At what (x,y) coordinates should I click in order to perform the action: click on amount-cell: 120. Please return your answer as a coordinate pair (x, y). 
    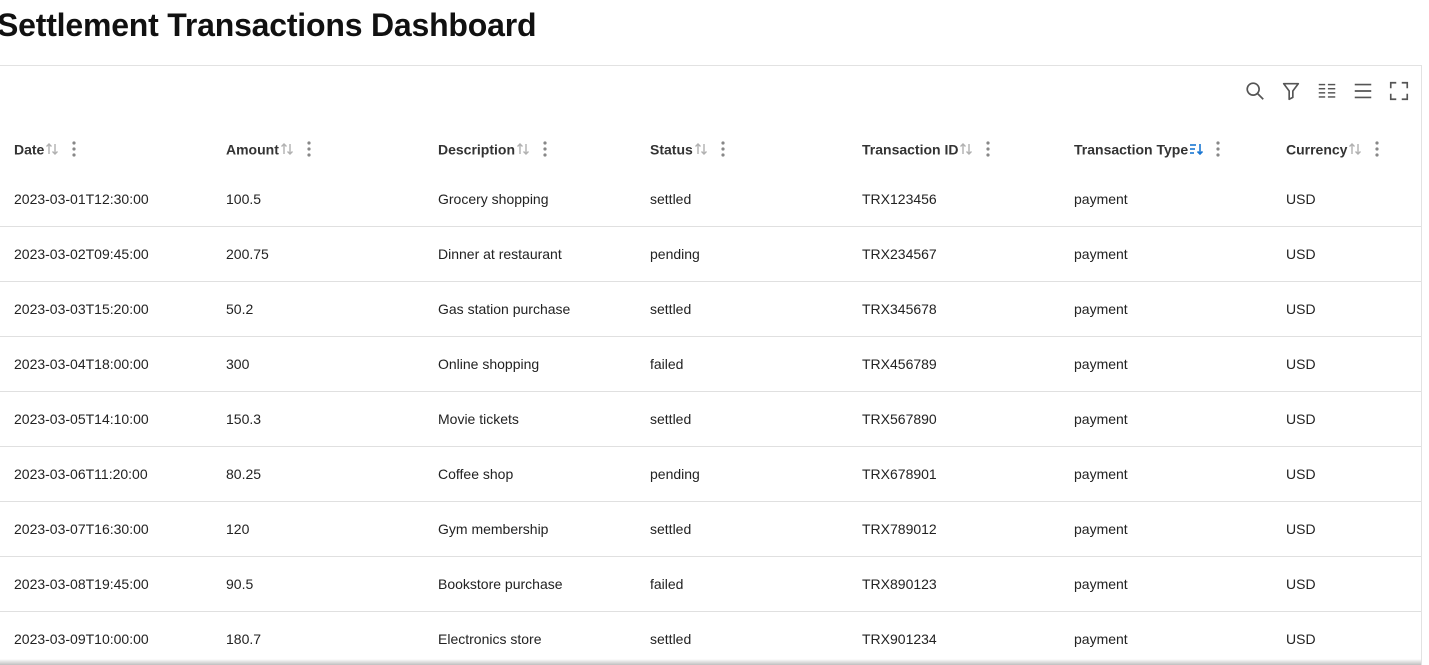
    Looking at the image, I should click on (318, 529).